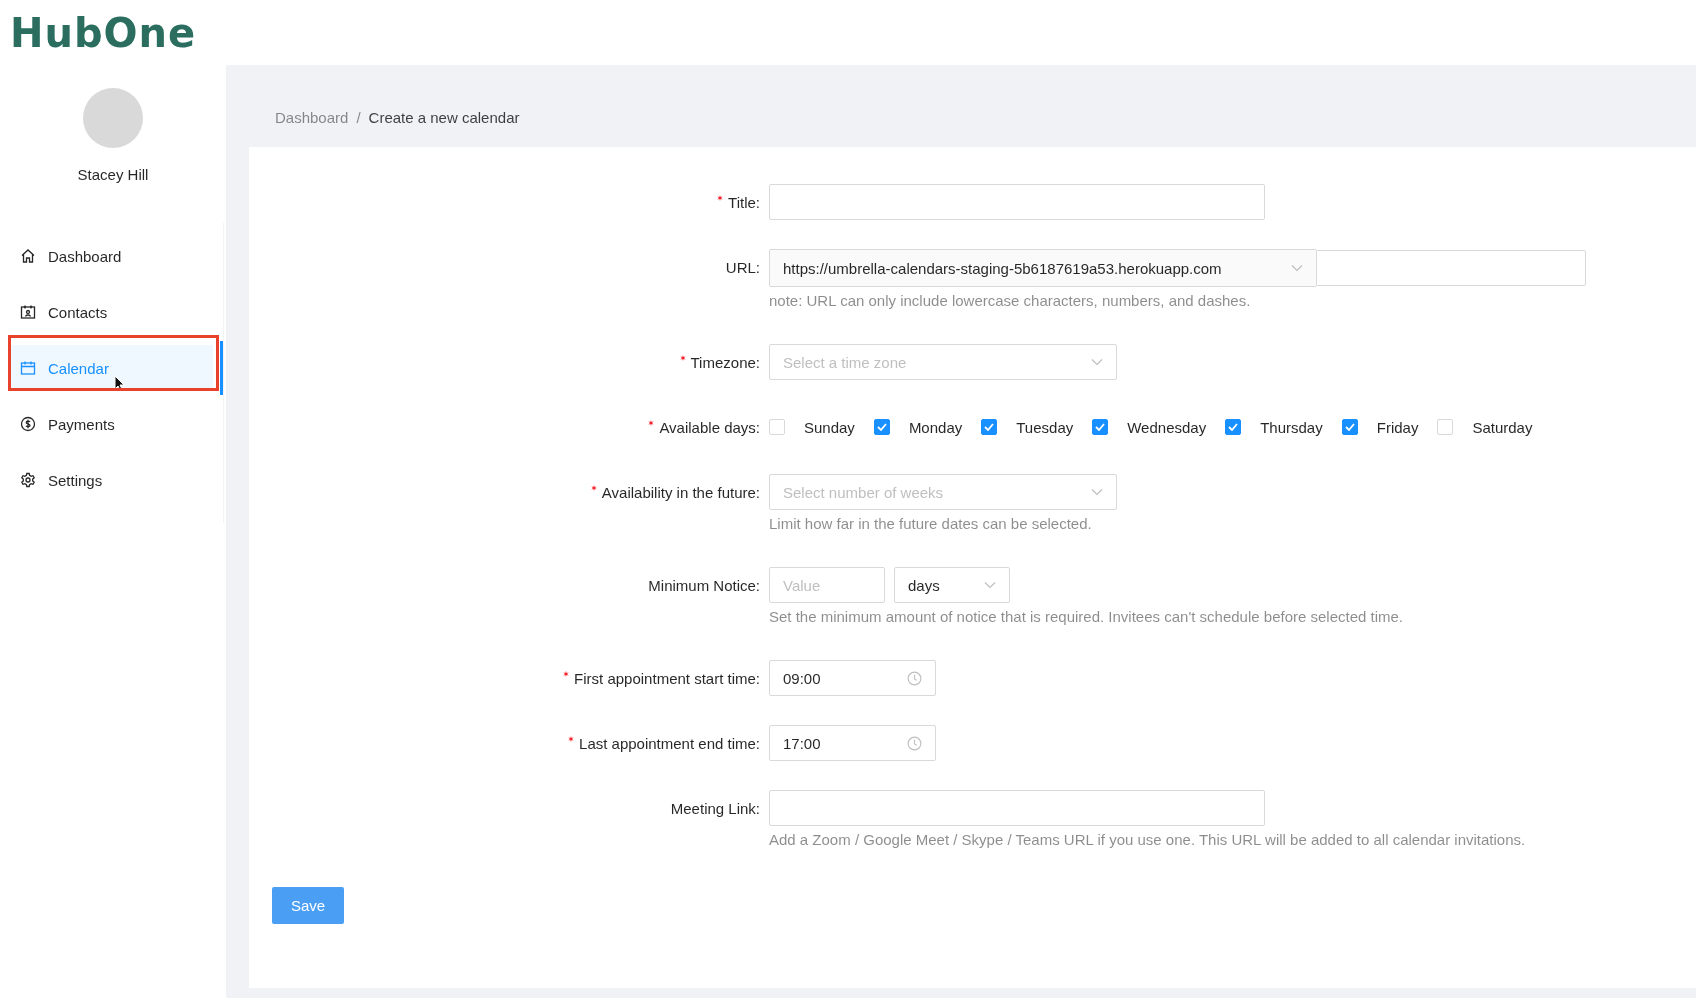 This screenshot has height=998, width=1696. Describe the element at coordinates (1045, 427) in the screenshot. I see `checkbox-label: Tuesday` at that location.